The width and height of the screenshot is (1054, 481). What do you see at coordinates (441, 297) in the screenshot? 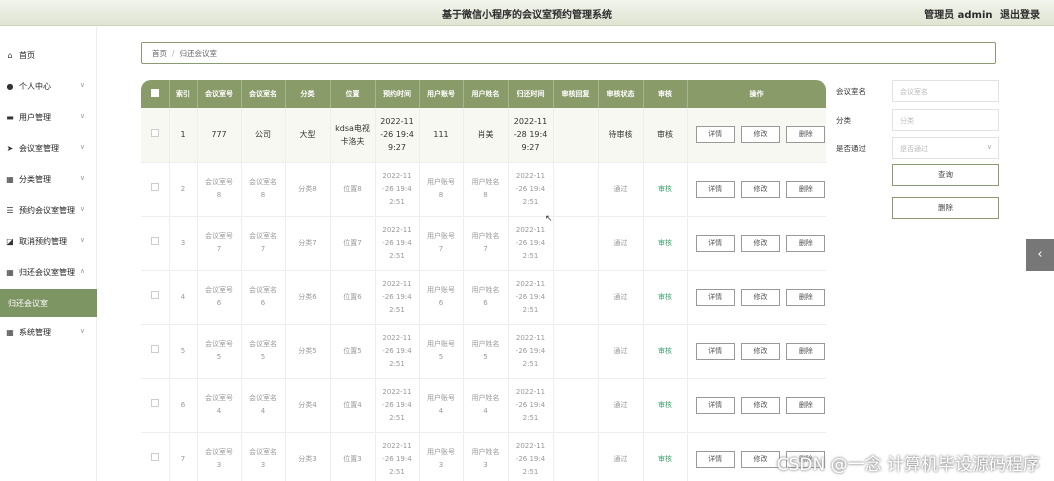
I see `cell-account: 用户账号 6` at bounding box center [441, 297].